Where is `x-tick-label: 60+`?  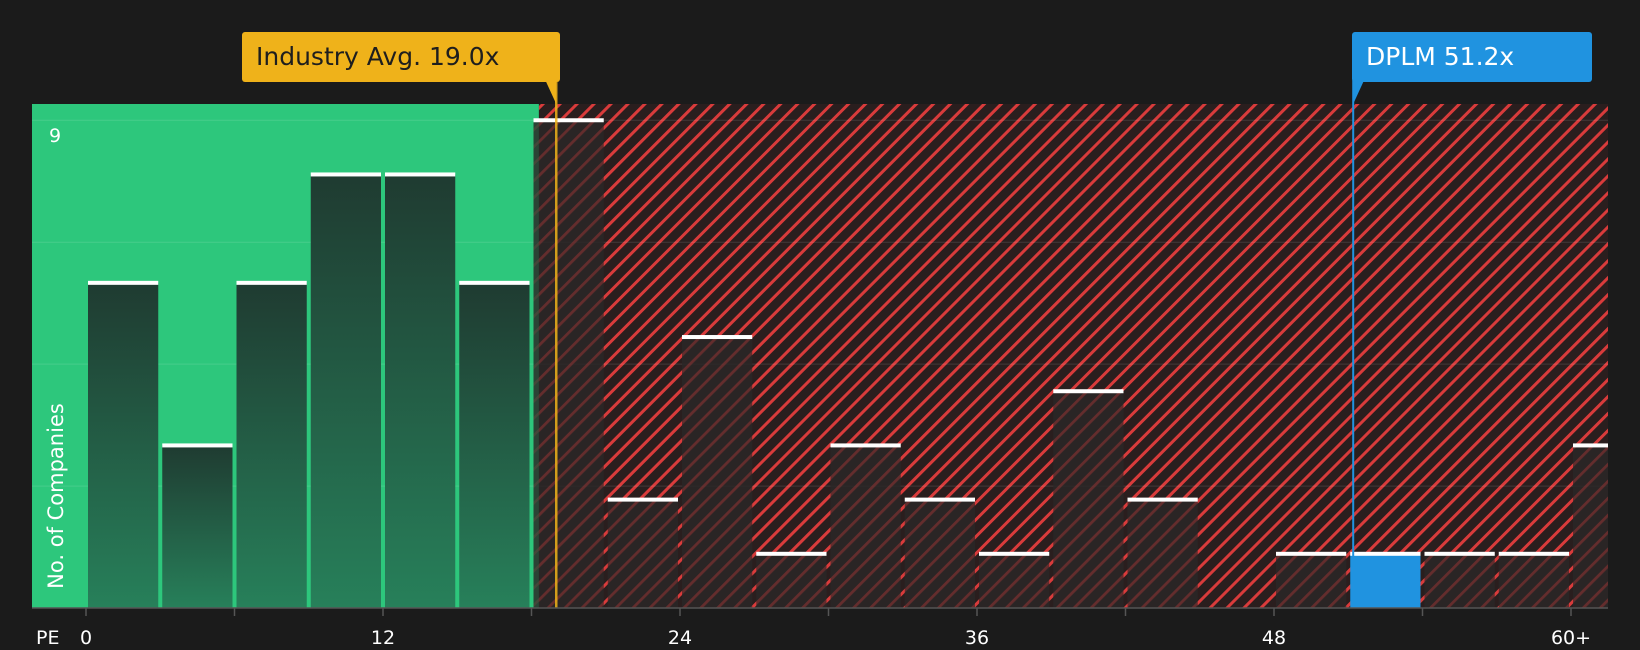 x-tick-label: 60+ is located at coordinates (1571, 638).